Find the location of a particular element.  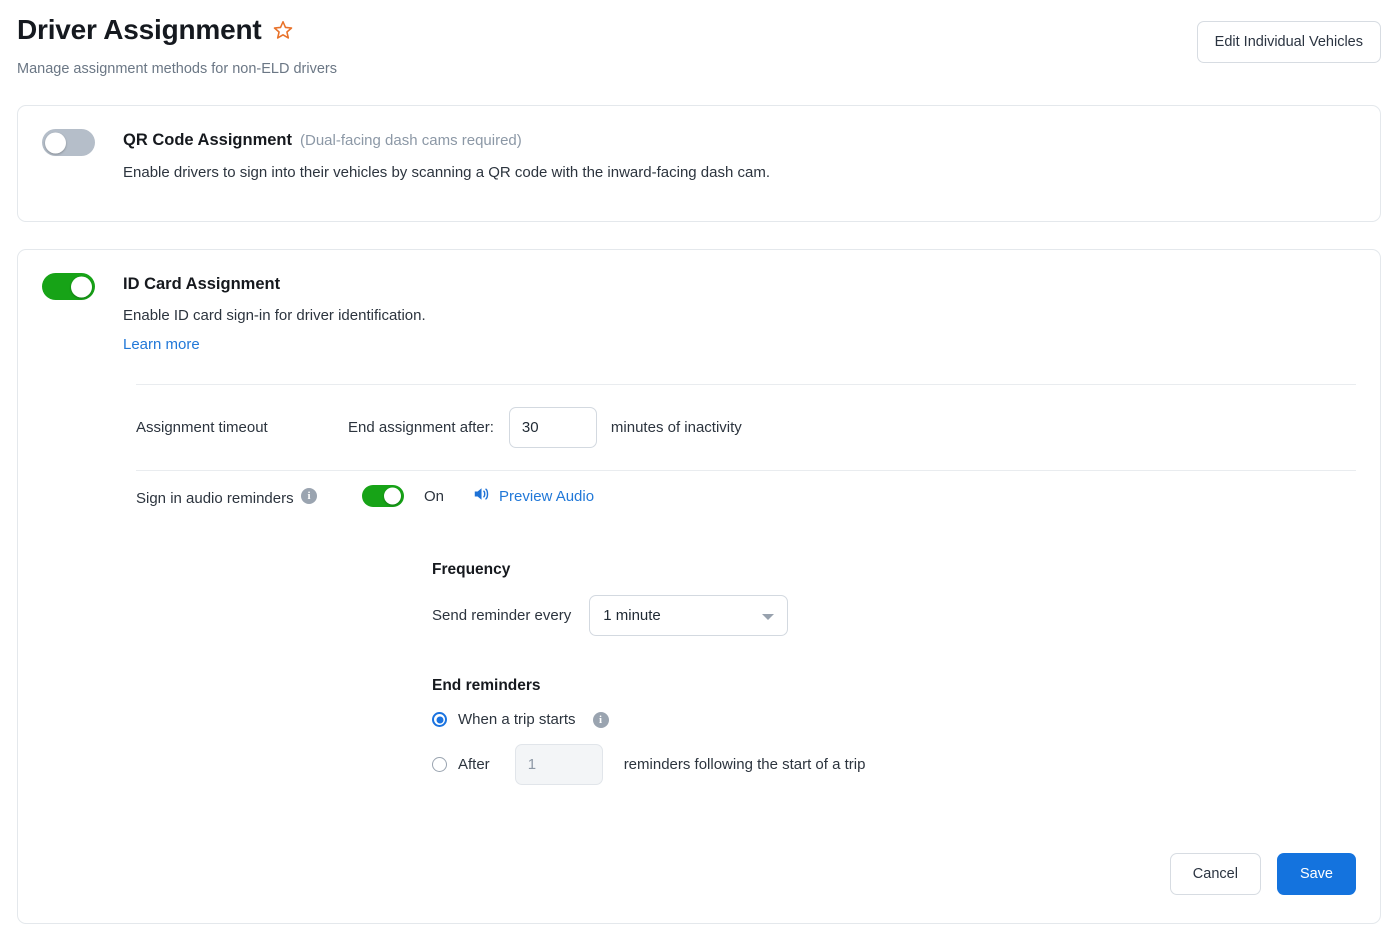

frequency-line: Send reminder every 1 minute is located at coordinates (906, 615).